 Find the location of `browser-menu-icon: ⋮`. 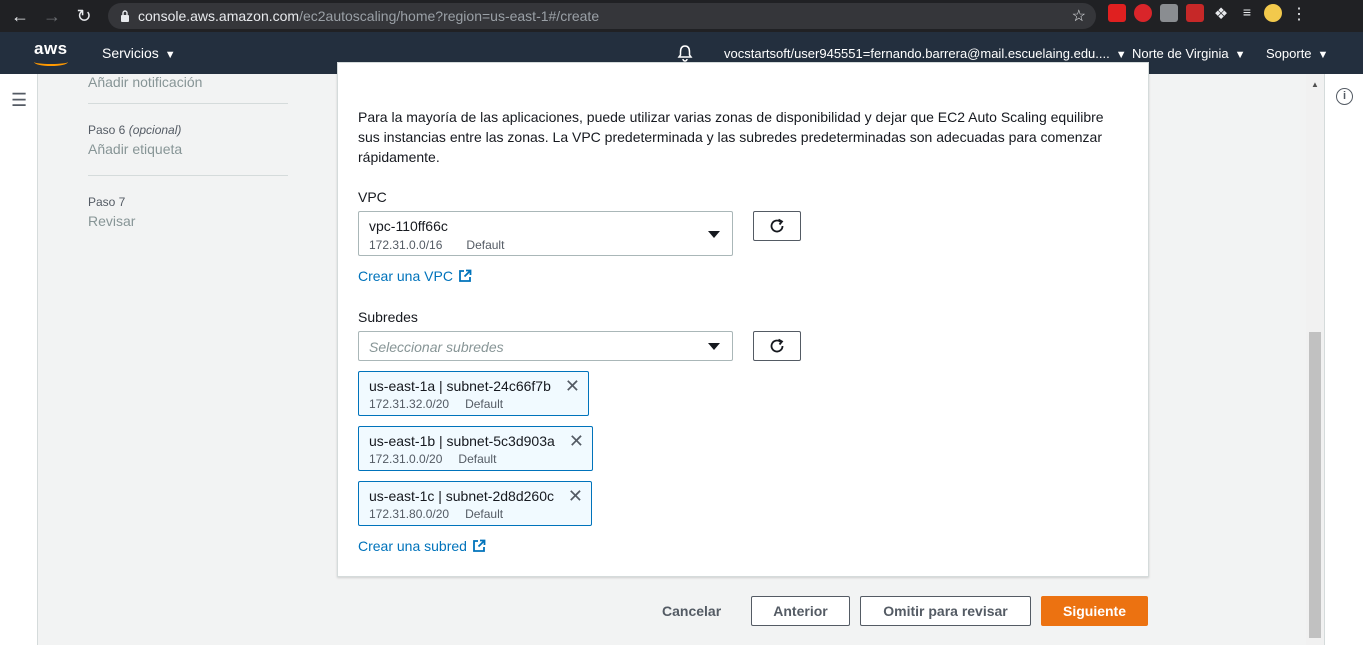

browser-menu-icon: ⋮ is located at coordinates (1299, 13).